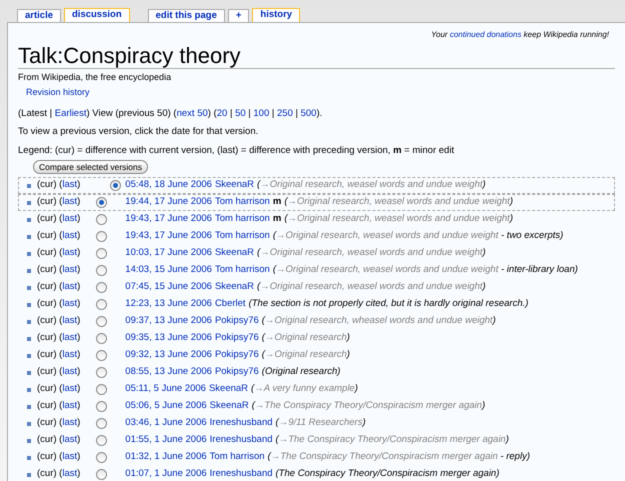  I want to click on user-link: Cberlet, so click(230, 304).